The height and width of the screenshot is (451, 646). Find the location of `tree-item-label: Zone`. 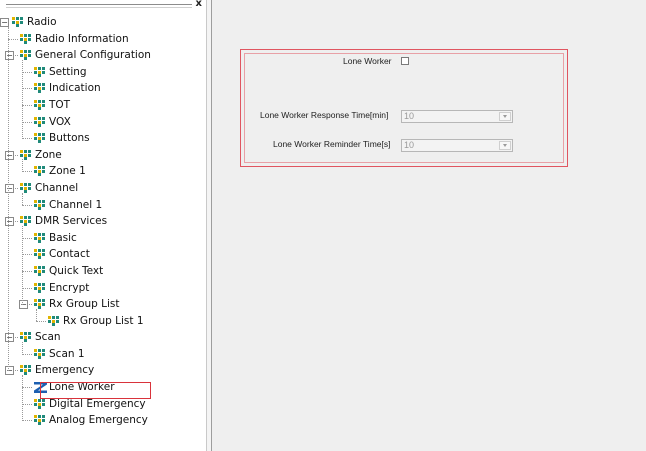

tree-item-label: Zone is located at coordinates (48, 154).